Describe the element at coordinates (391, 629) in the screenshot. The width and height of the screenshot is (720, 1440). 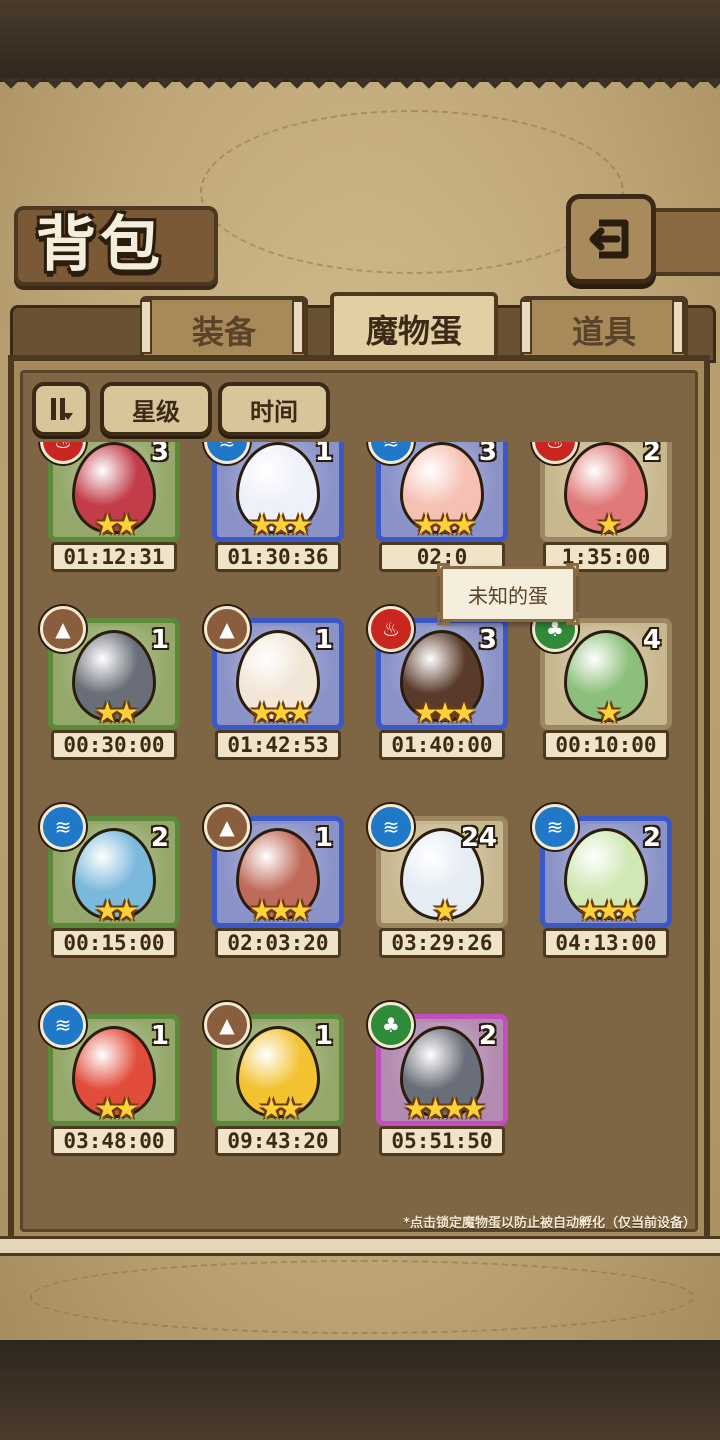
I see `fire-element-icon: ♨` at that location.